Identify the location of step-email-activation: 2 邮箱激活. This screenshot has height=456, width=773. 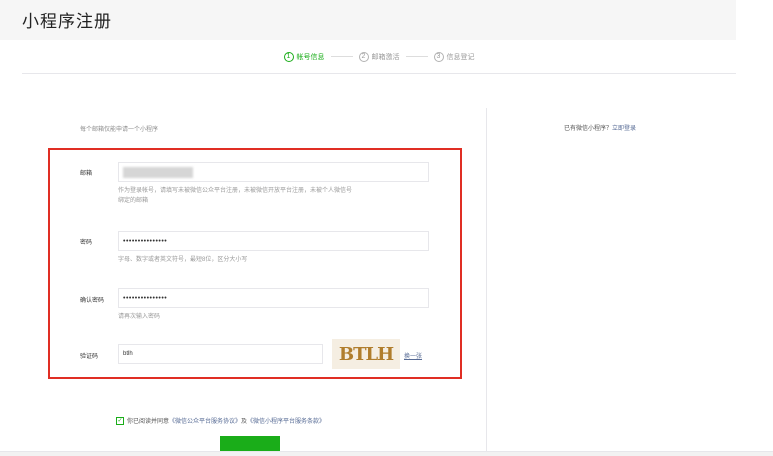
(379, 56).